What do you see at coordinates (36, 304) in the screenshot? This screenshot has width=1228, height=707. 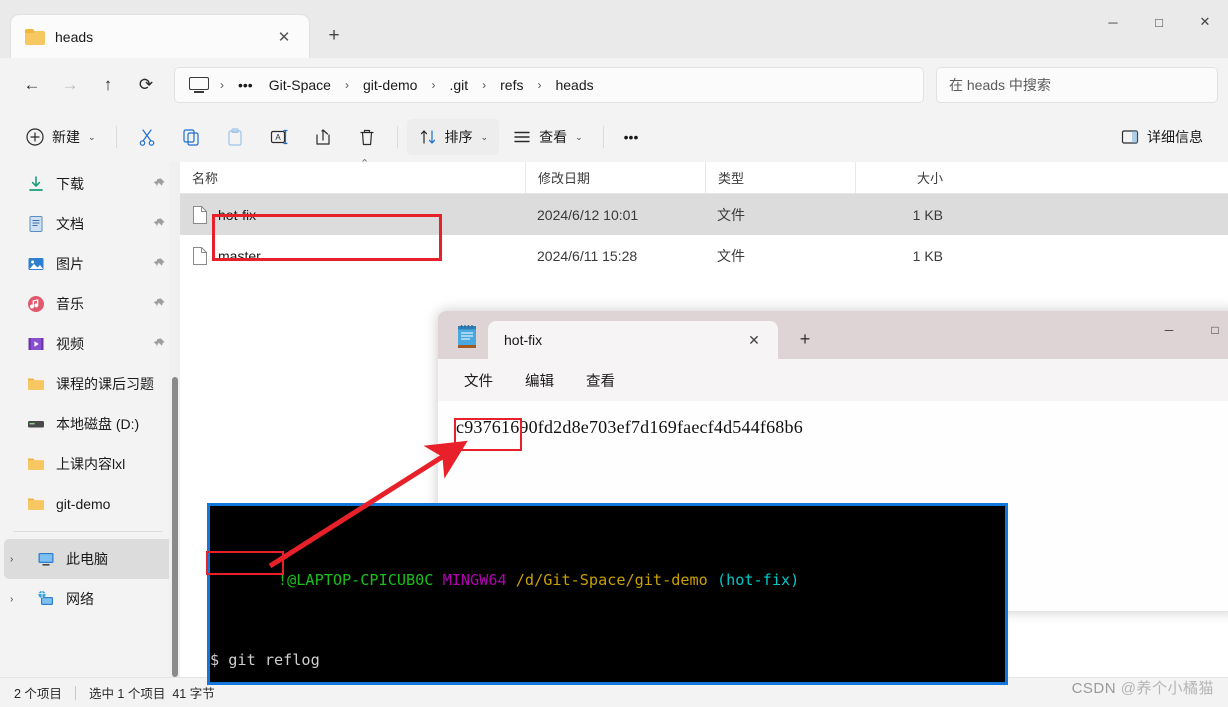 I see `music-icon` at bounding box center [36, 304].